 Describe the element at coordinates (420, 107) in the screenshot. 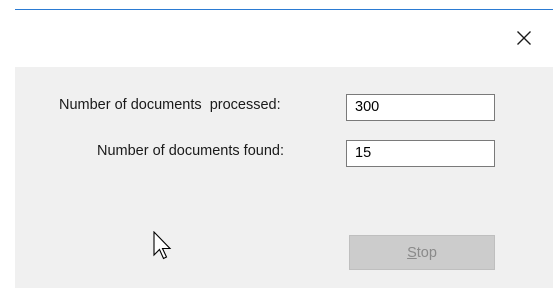

I see `documents-processed-field: 300` at that location.